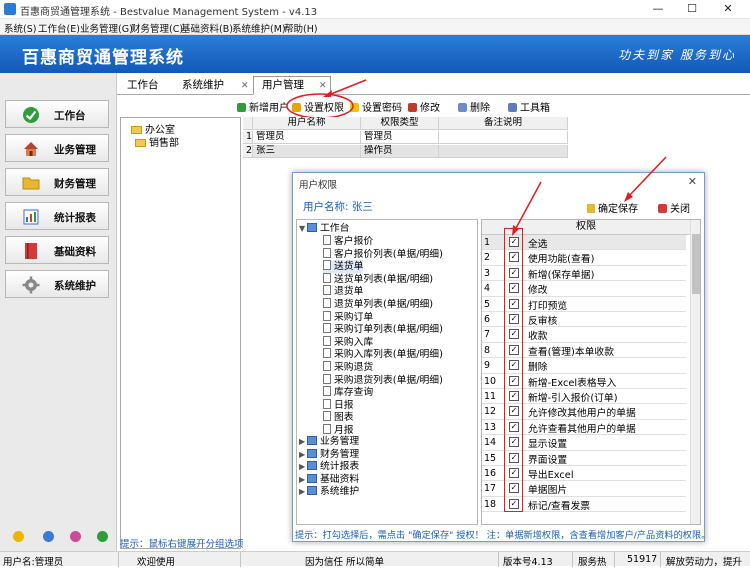 Image resolution: width=750 pixels, height=568 pixels. I want to click on row-number: 1, so click(487, 242).